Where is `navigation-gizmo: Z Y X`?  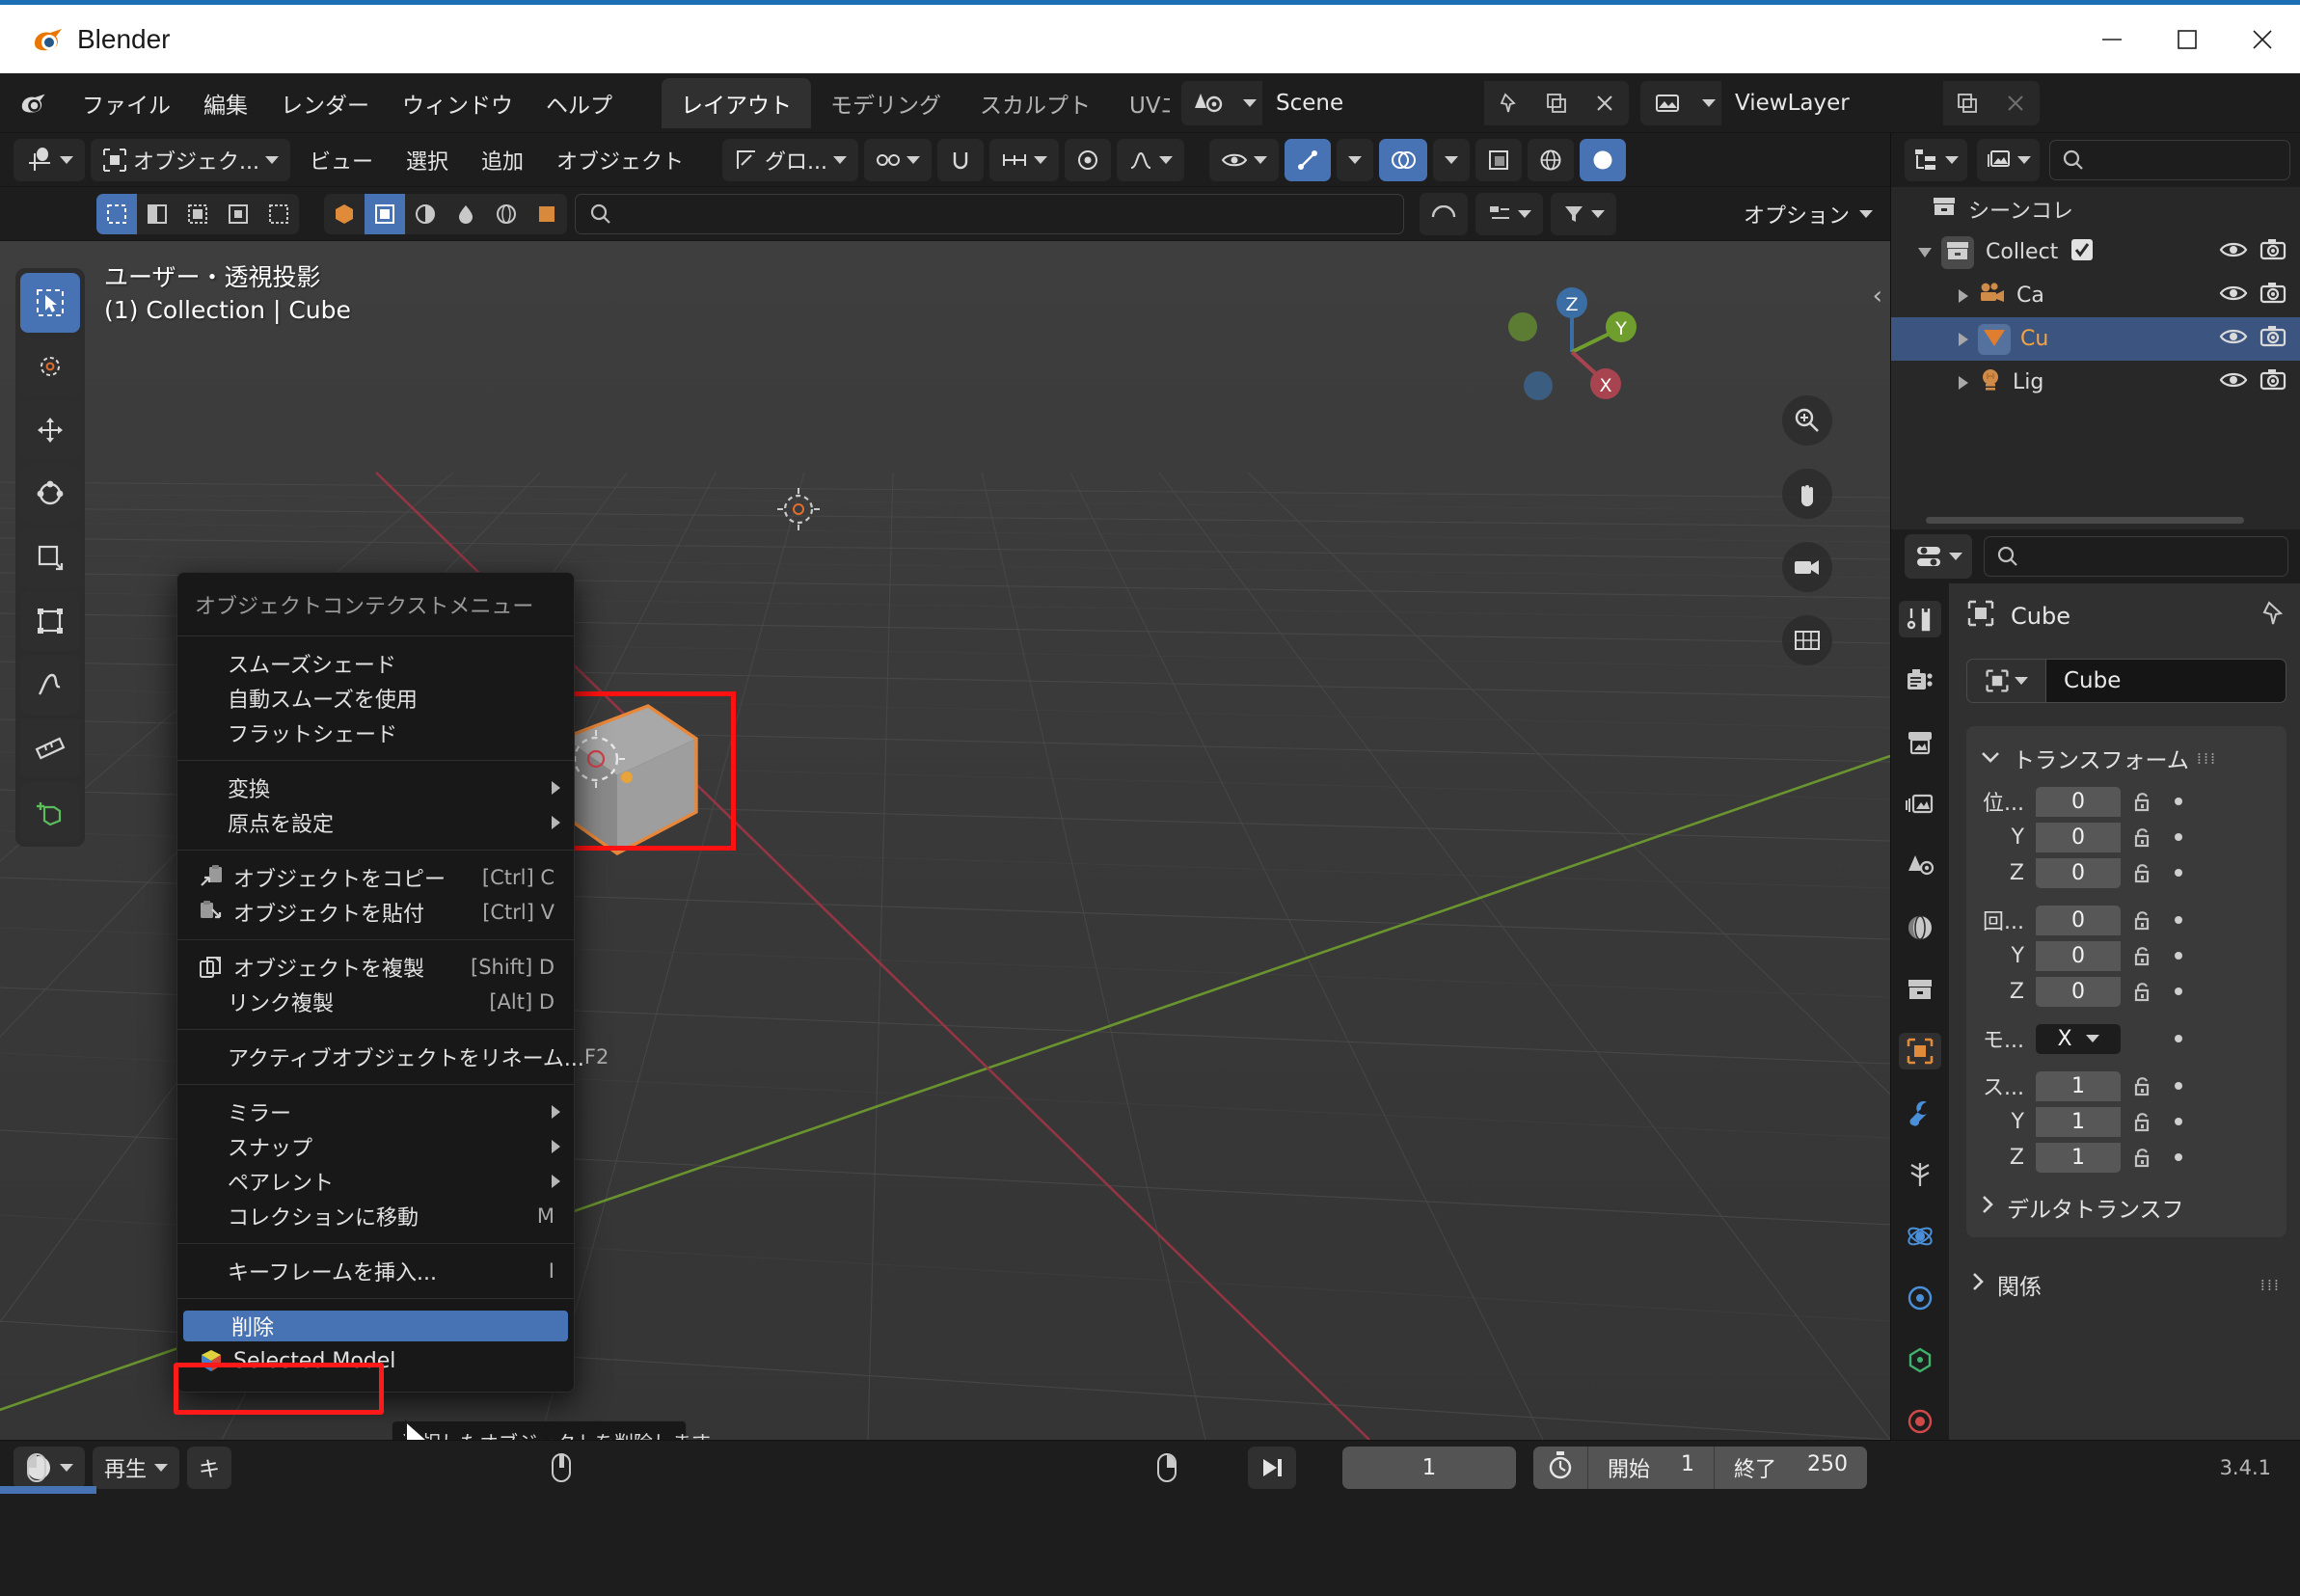 navigation-gizmo: Z Y X is located at coordinates (1572, 352).